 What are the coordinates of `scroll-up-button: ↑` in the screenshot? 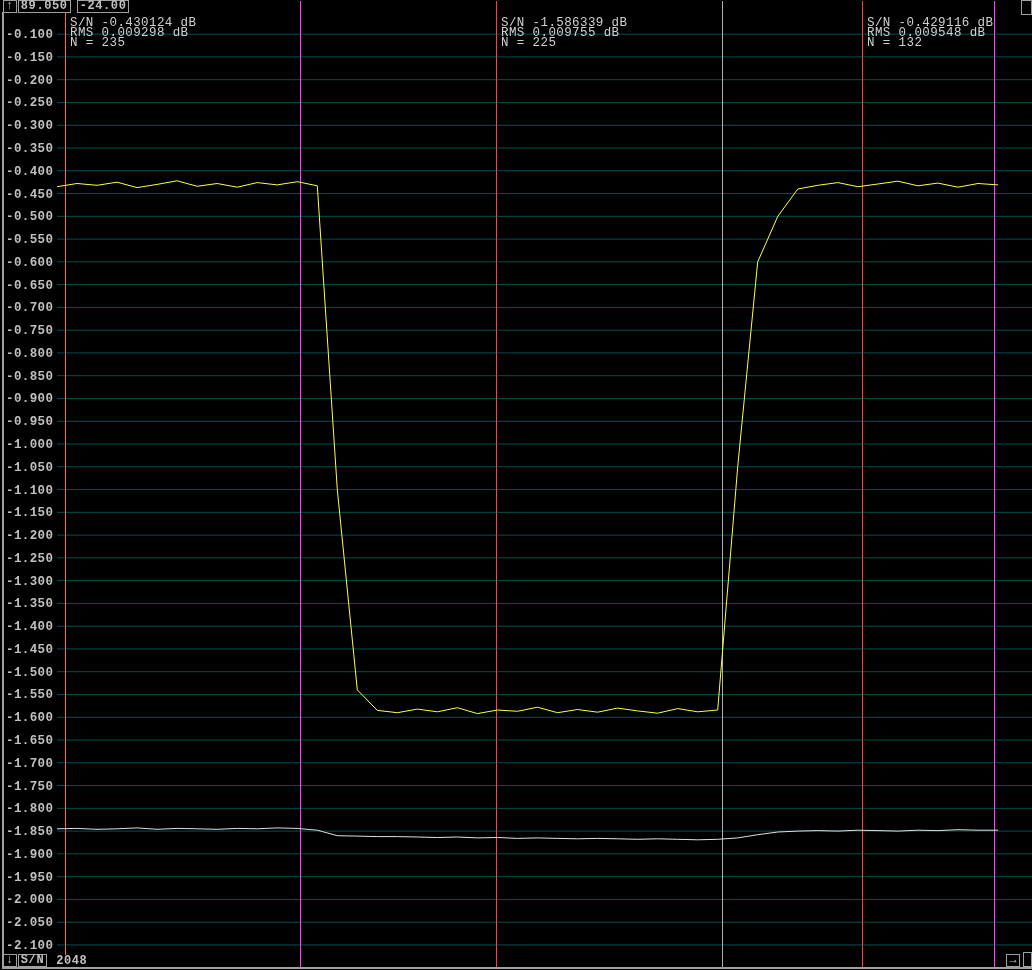 It's located at (10, 6).